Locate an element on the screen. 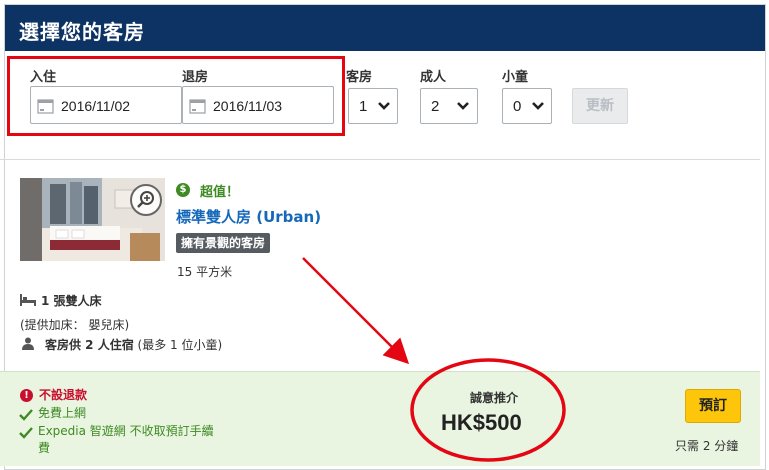 This screenshot has height=470, width=769. bed-type: 1 張雙人床 is located at coordinates (71, 301).